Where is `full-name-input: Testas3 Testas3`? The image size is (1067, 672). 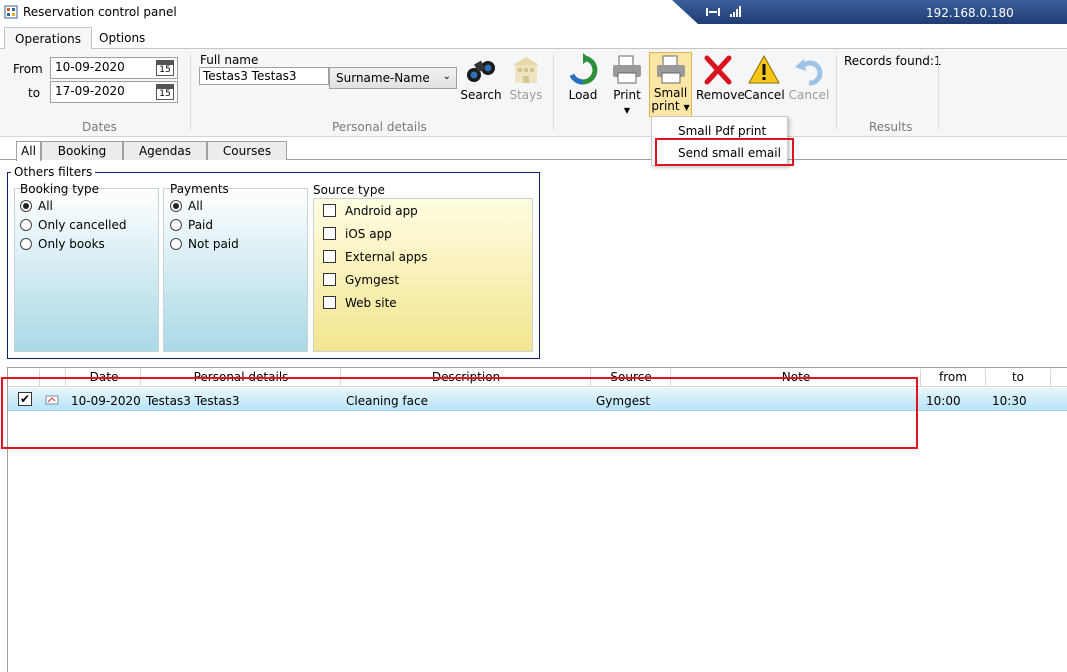
full-name-input: Testas3 Testas3 is located at coordinates (264, 76).